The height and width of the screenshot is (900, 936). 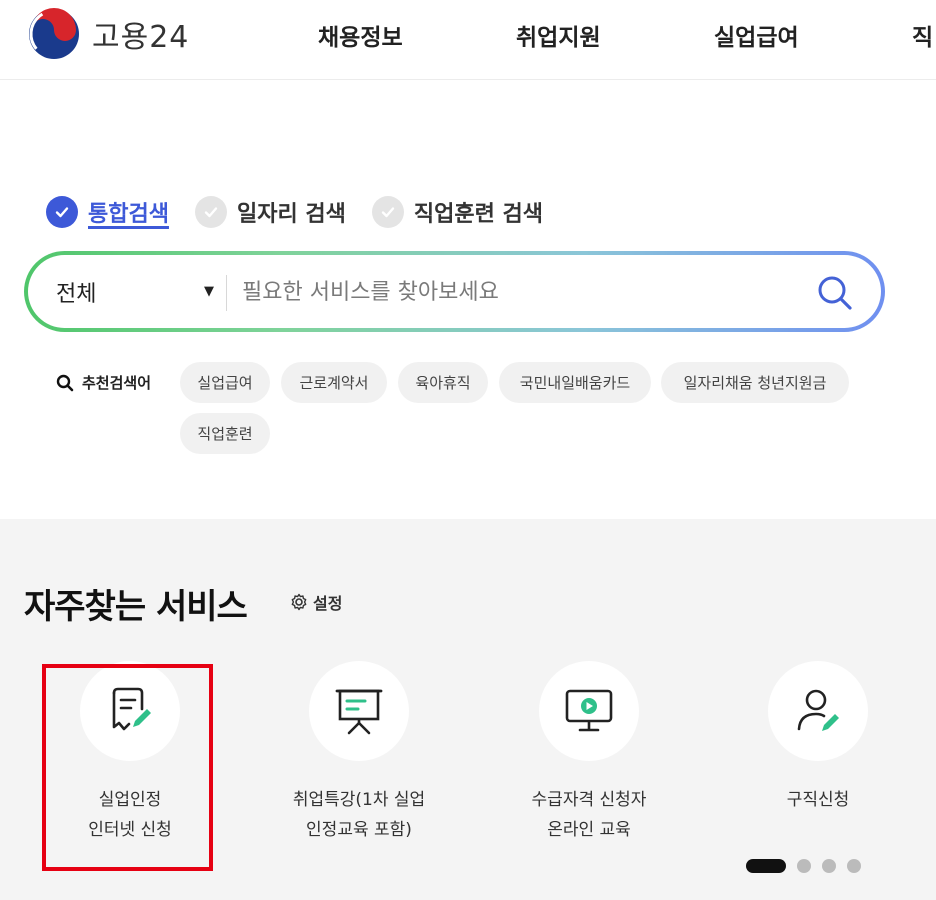 I want to click on tab-job-search: 일자리 검색, so click(x=270, y=212).